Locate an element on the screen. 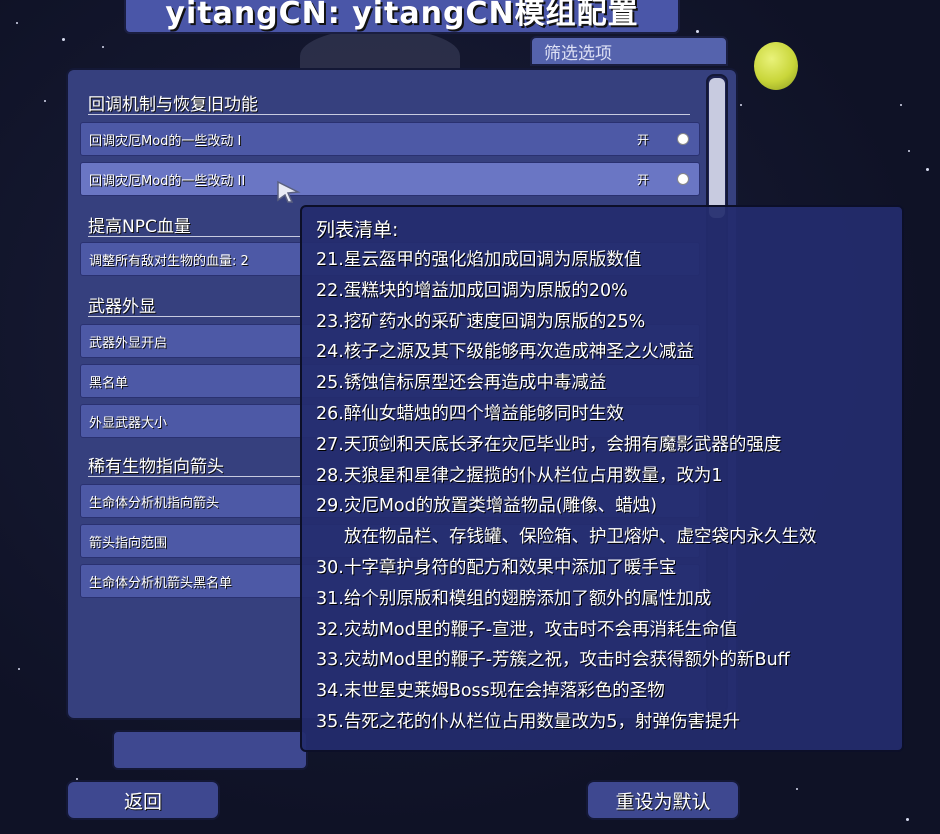 This screenshot has width=940, height=834. section-header-rare-creature-arrow: 稀有生物指向箭头 is located at coordinates (156, 467).